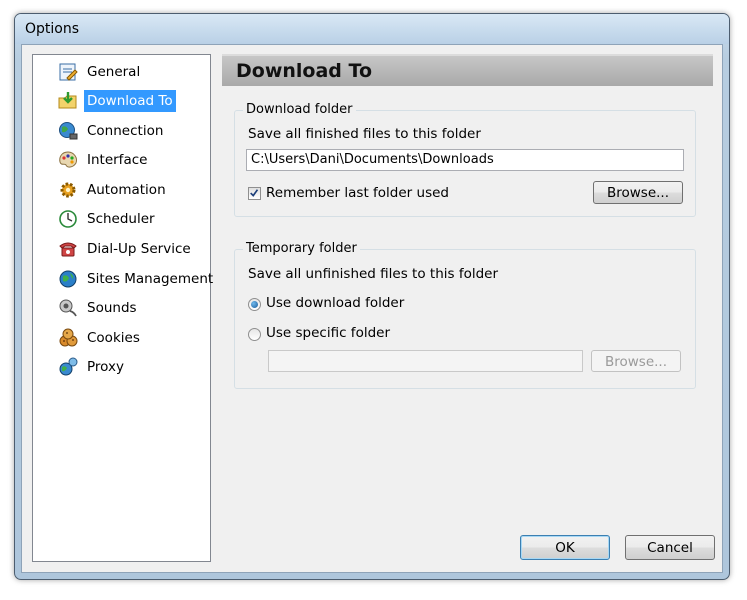 The height and width of the screenshot is (600, 747). I want to click on checkmark-icon, so click(254, 193).